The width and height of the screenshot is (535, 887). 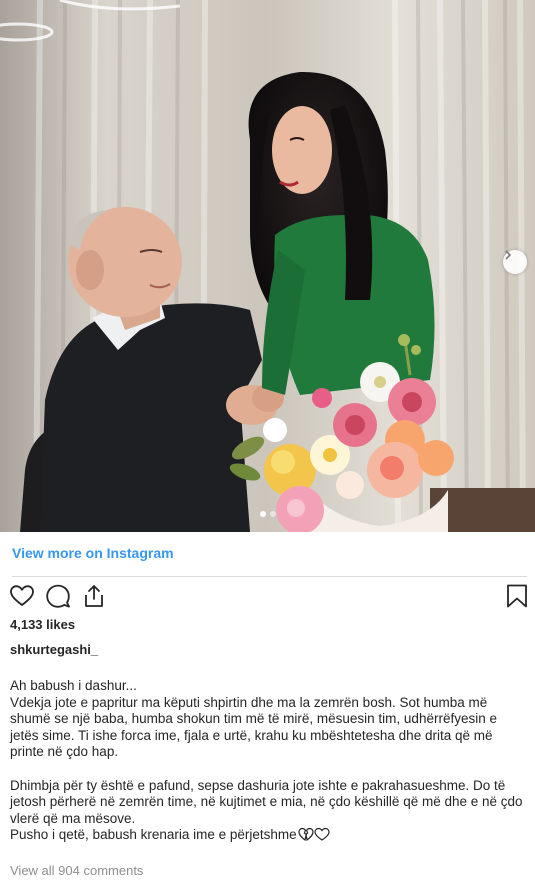 I want to click on heart-outline-icon, so click(x=22, y=595).